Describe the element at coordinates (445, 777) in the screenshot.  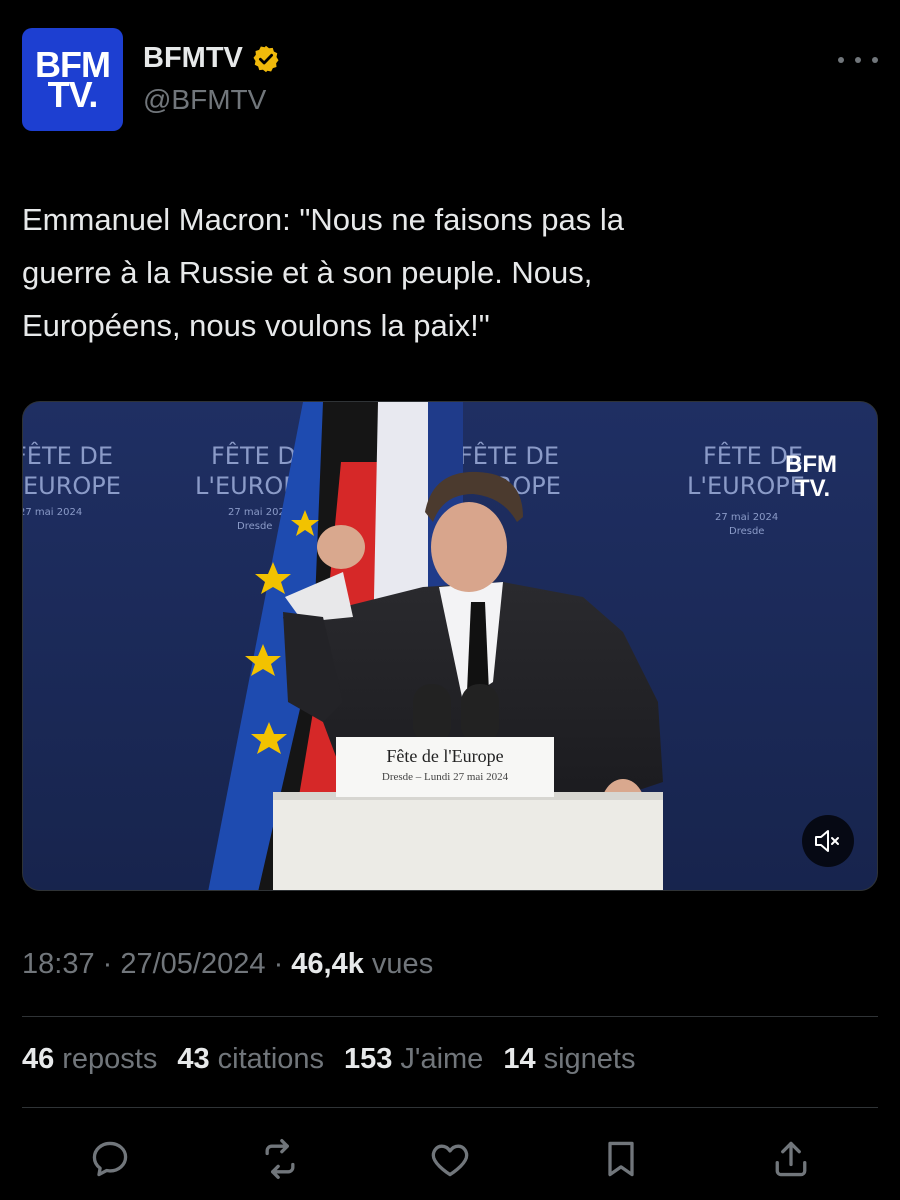
I see `podium-sign-subtitle: Dresde – Lundi 27 mai 2024` at that location.